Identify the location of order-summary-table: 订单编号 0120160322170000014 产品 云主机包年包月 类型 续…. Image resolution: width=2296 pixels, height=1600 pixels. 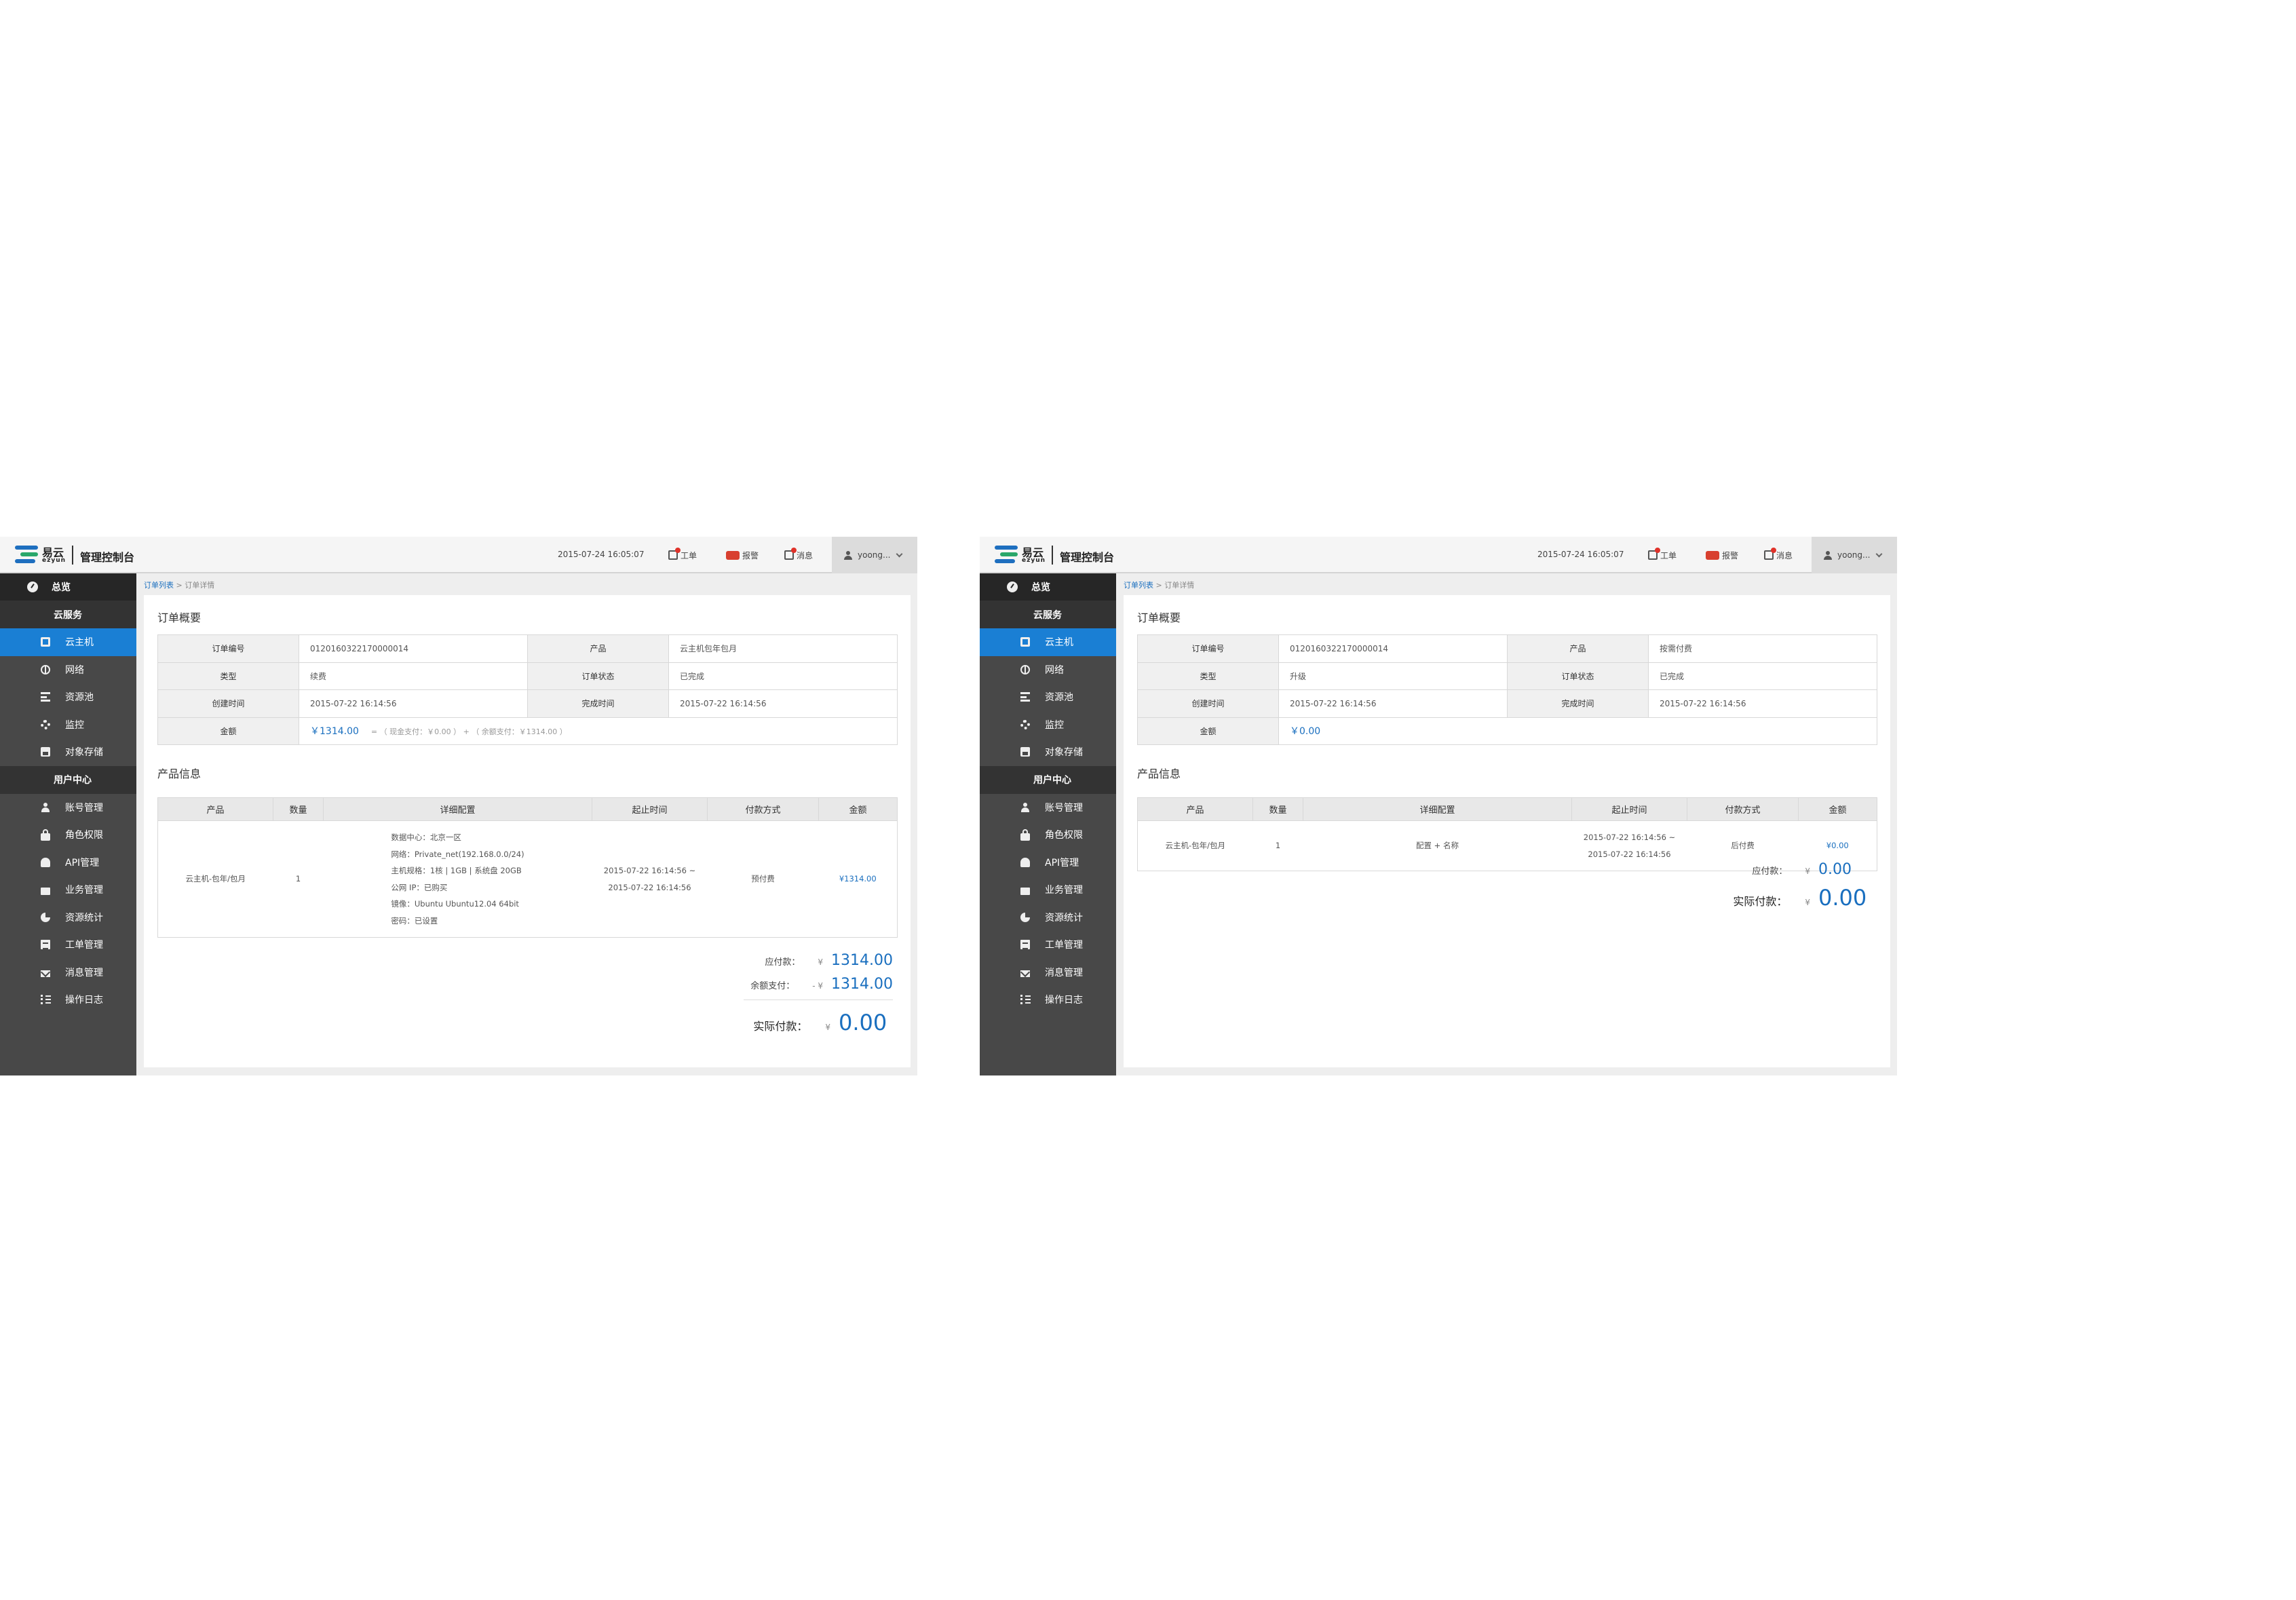
(527, 689).